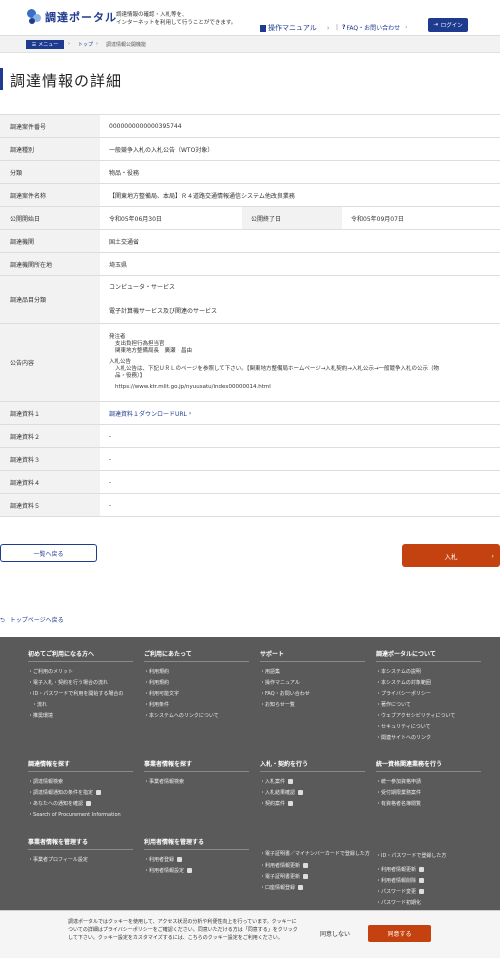 This screenshot has height=958, width=500. I want to click on footer-link: パスワード初期化, so click(411, 903).